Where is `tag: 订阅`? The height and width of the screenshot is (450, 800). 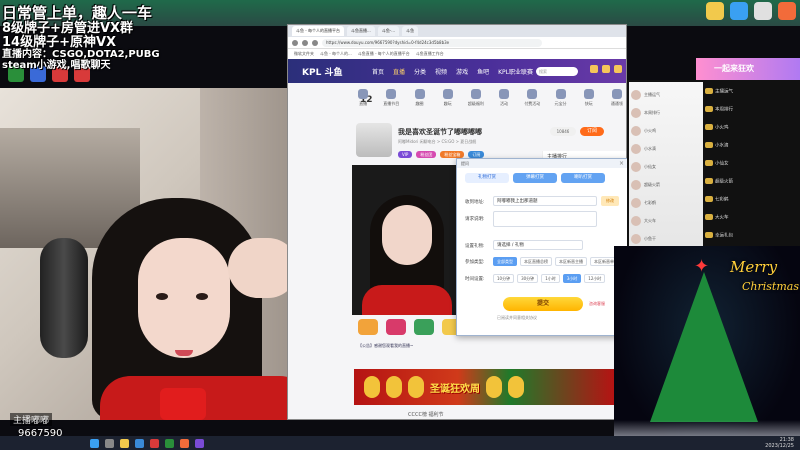
tag: 订阅 is located at coordinates (476, 154).